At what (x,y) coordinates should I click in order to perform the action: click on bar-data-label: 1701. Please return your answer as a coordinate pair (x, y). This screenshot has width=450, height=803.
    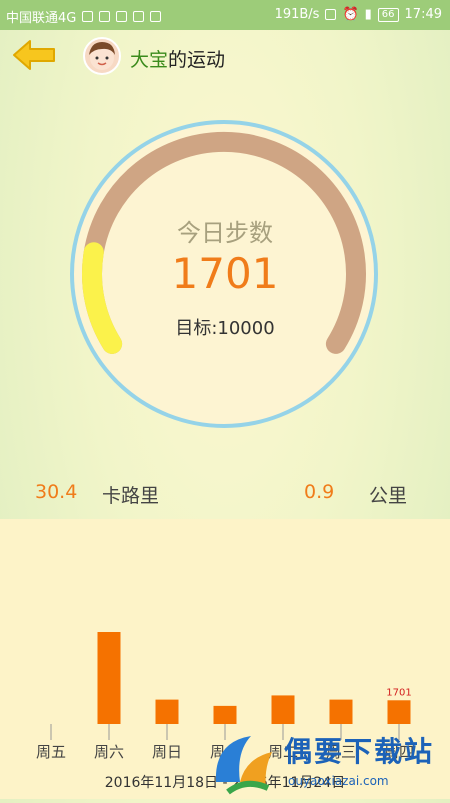
    Looking at the image, I should click on (398, 692).